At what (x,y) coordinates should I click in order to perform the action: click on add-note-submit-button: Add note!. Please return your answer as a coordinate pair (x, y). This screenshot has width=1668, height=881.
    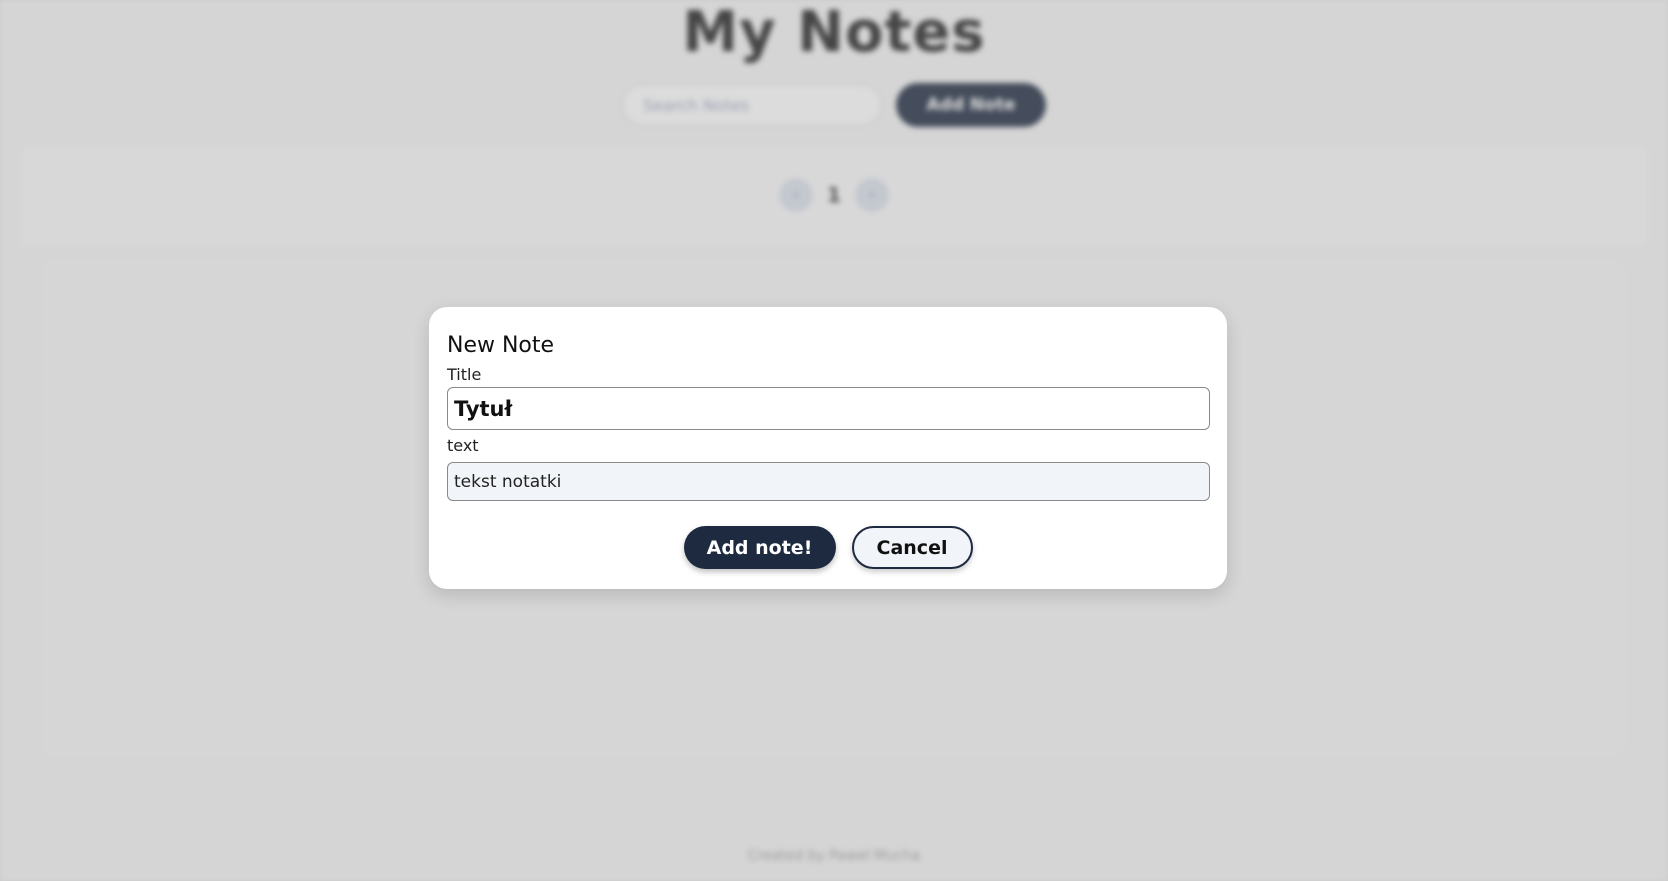
    Looking at the image, I should click on (759, 547).